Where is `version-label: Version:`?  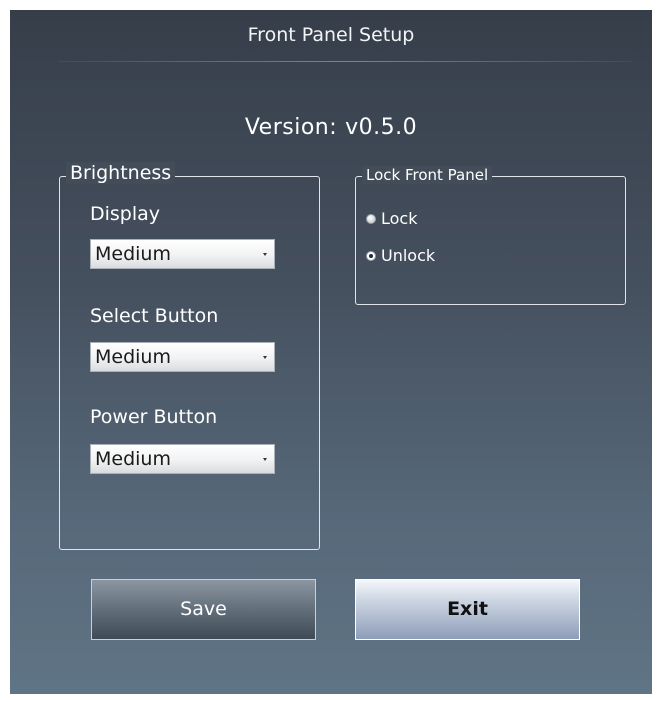
version-label: Version: is located at coordinates (291, 127).